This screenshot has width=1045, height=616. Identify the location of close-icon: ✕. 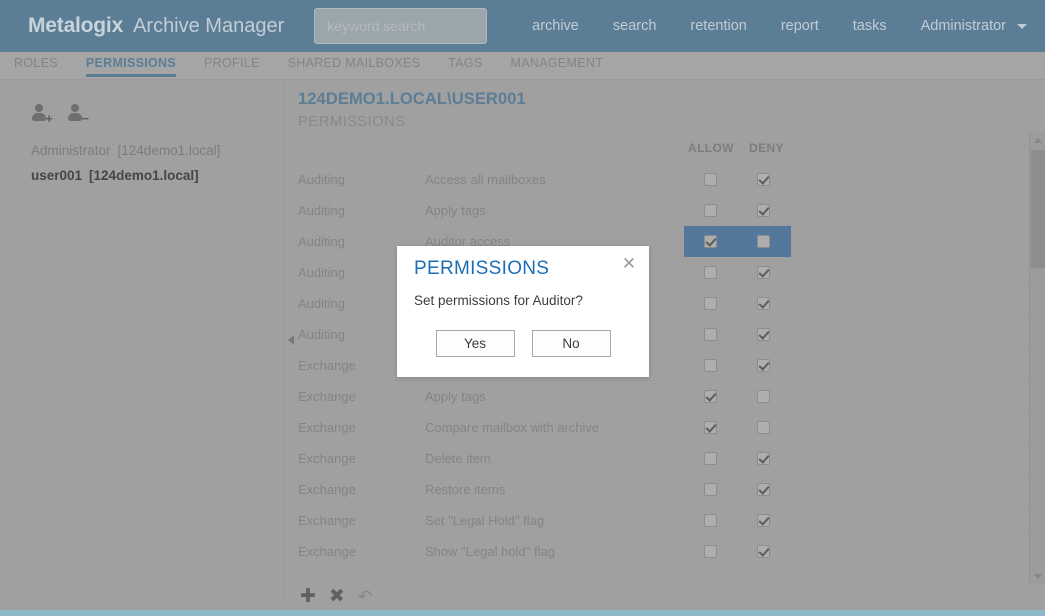
(629, 264).